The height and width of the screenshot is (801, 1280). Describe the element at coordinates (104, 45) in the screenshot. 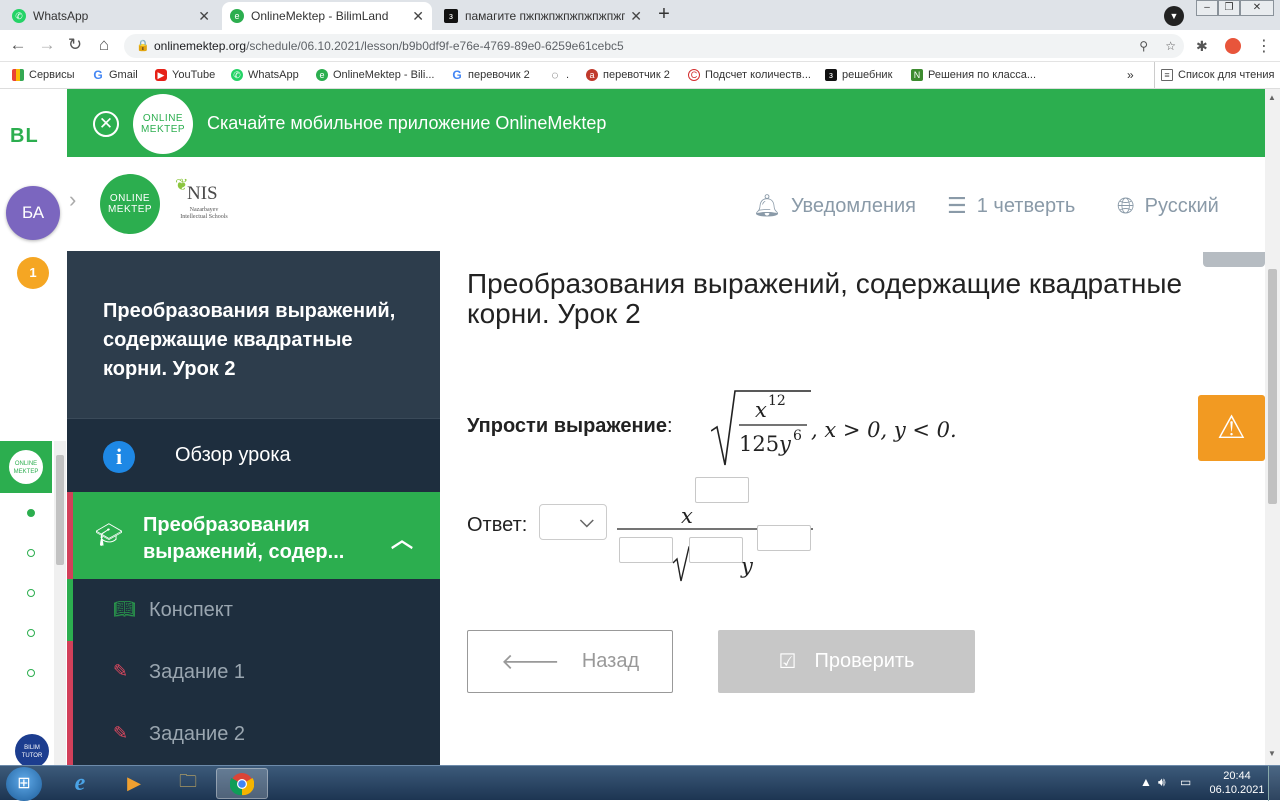

I see `home-icon: ⌂` at that location.